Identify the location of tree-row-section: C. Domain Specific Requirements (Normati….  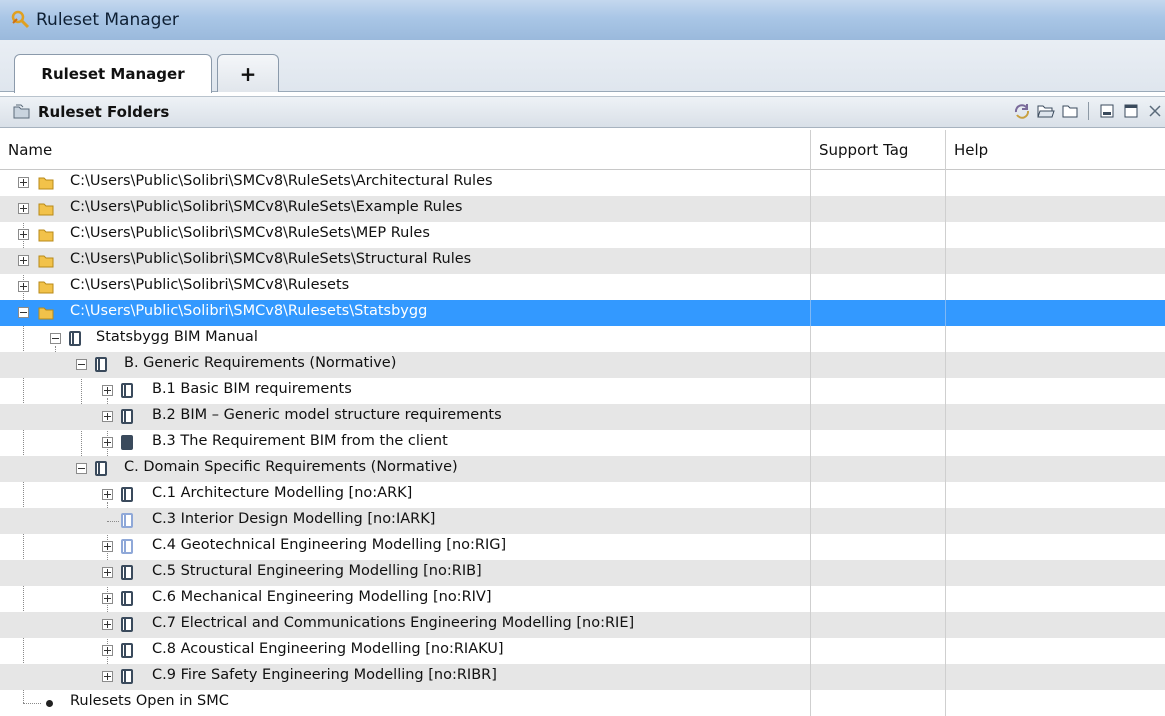
(582, 469).